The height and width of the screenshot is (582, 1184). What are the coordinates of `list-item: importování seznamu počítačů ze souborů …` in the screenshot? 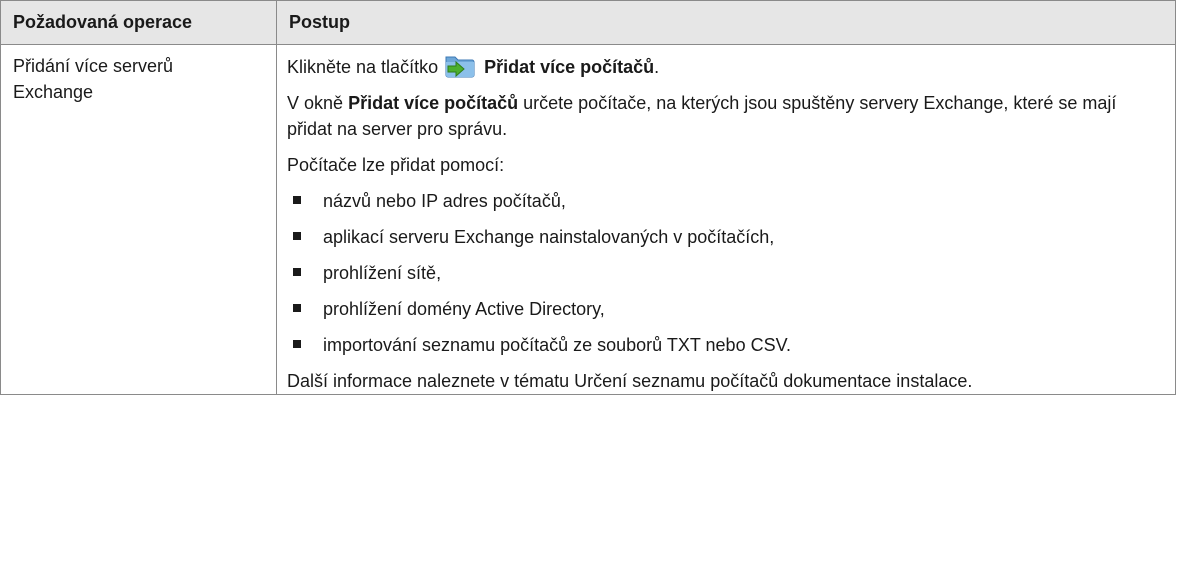 It's located at (726, 345).